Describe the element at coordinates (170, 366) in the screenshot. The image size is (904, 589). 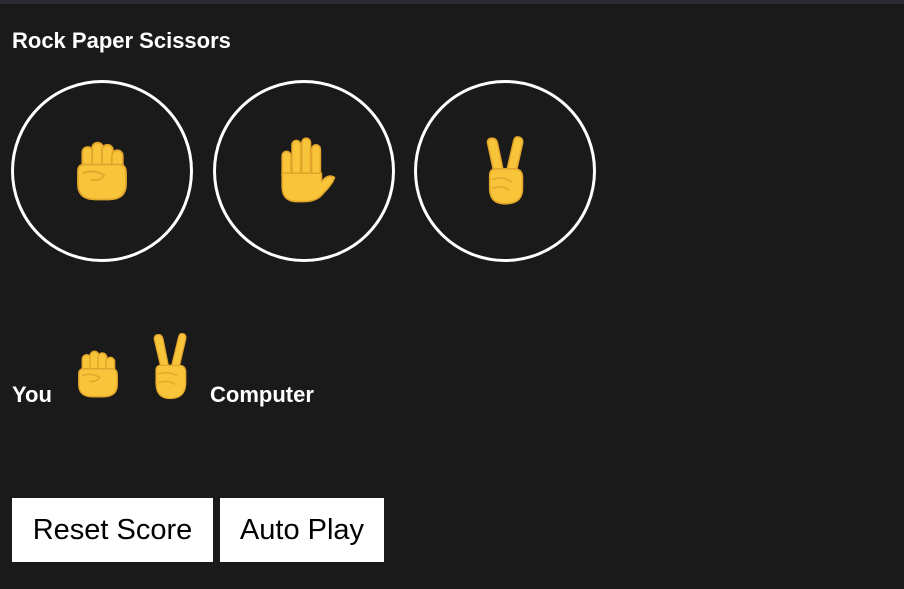
I see `computer-scissors-victory-icon` at that location.